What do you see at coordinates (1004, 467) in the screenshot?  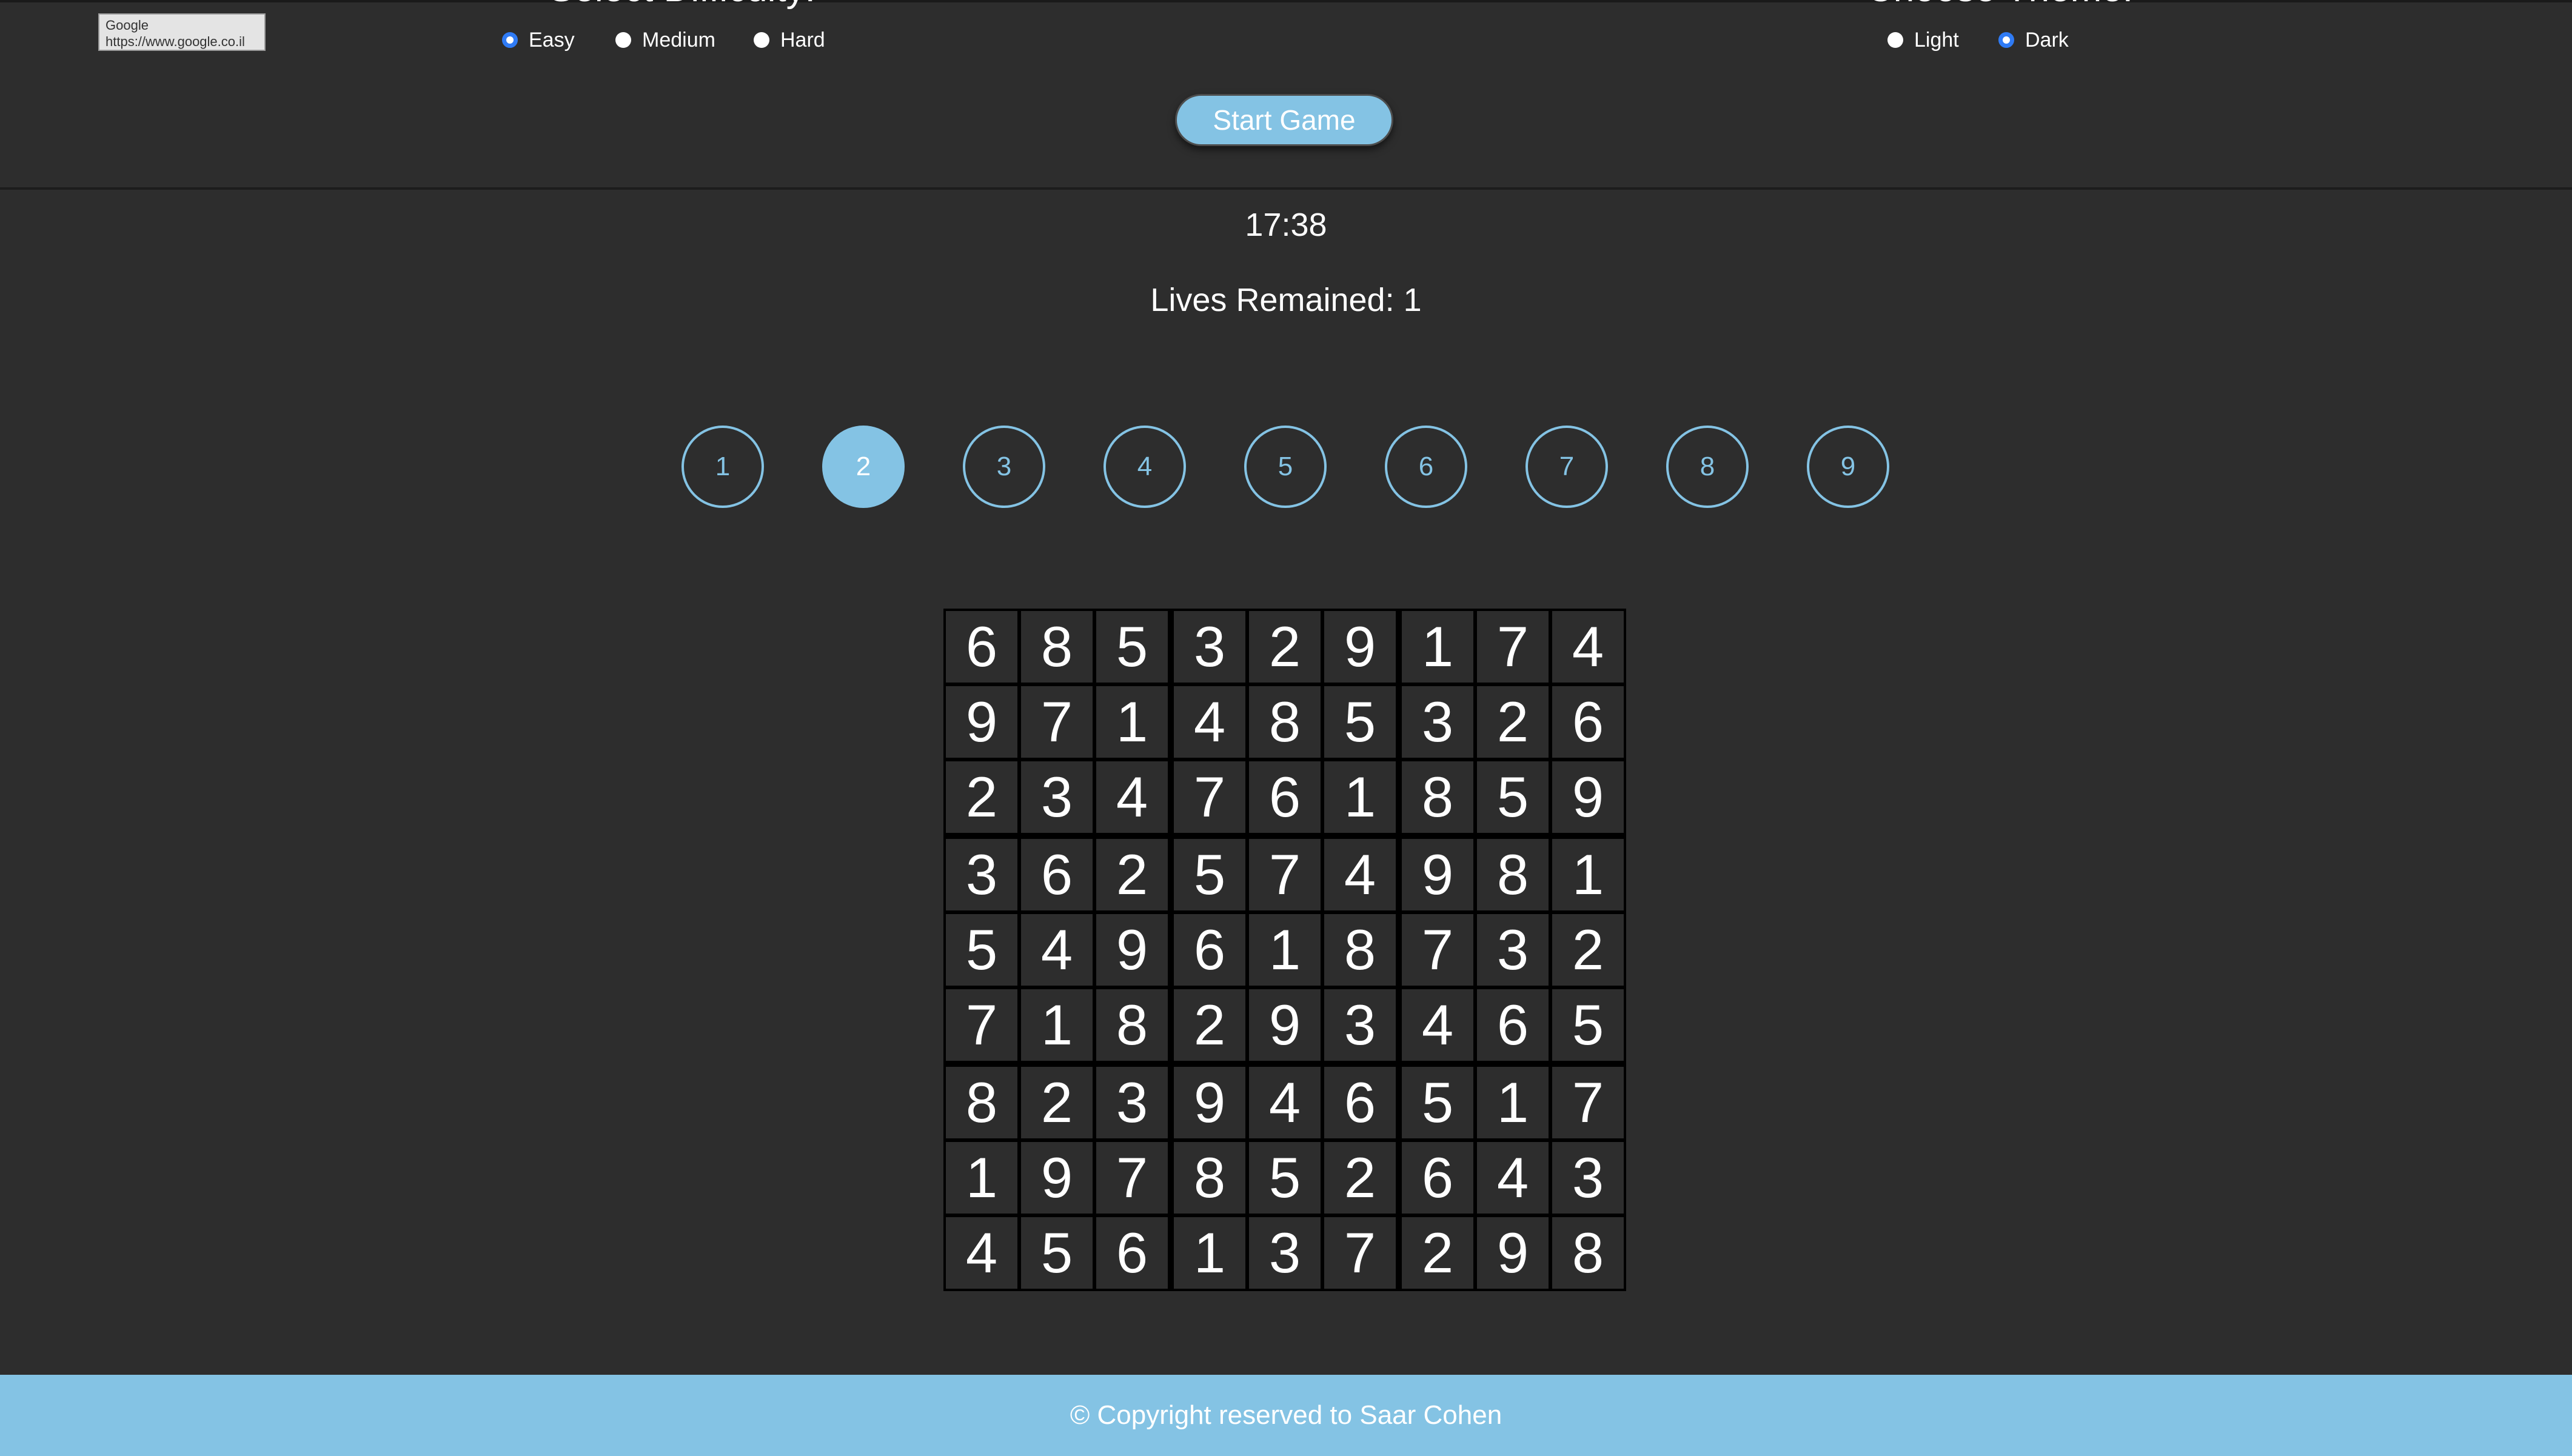 I see `number-button-3: 3` at bounding box center [1004, 467].